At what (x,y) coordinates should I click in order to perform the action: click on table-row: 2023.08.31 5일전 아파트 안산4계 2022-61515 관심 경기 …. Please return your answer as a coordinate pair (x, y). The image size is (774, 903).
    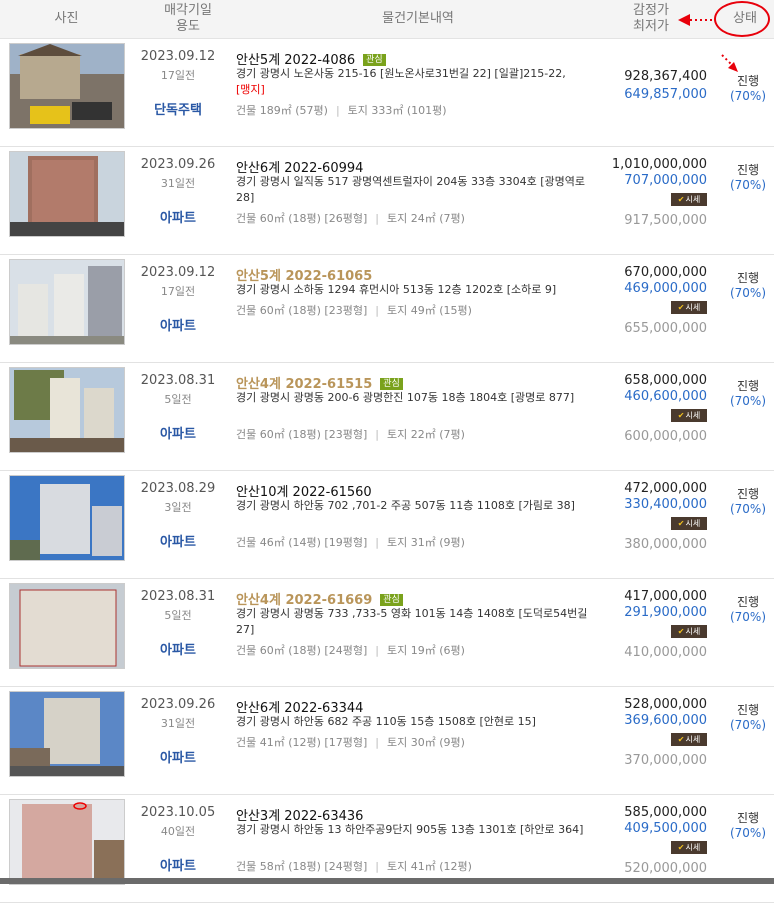
    Looking at the image, I should click on (387, 417).